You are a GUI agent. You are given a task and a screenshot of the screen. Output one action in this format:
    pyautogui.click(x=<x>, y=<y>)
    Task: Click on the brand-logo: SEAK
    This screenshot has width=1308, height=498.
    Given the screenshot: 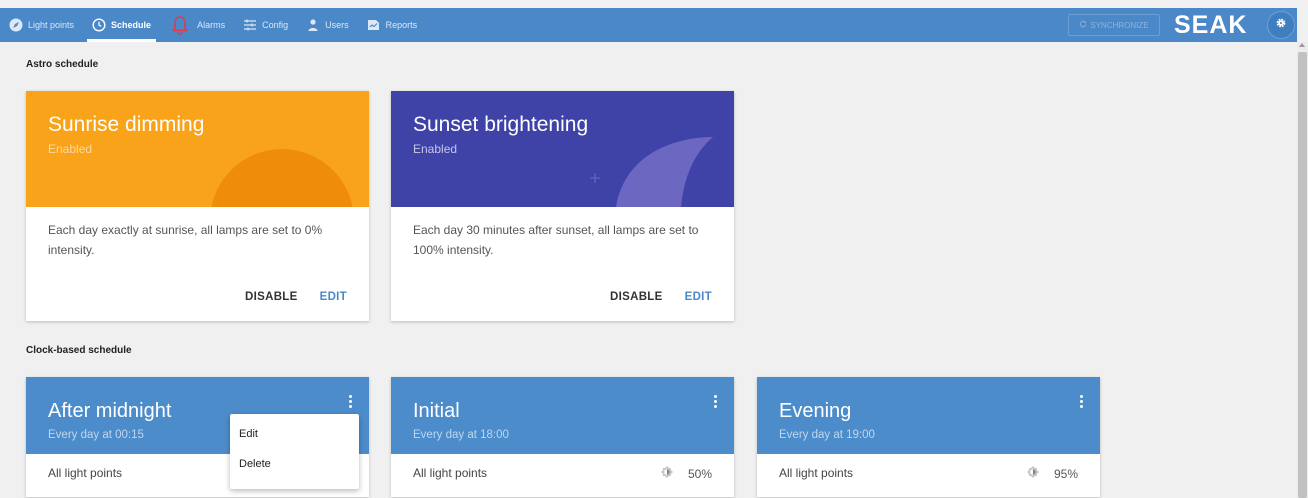 What is the action you would take?
    pyautogui.click(x=1211, y=25)
    